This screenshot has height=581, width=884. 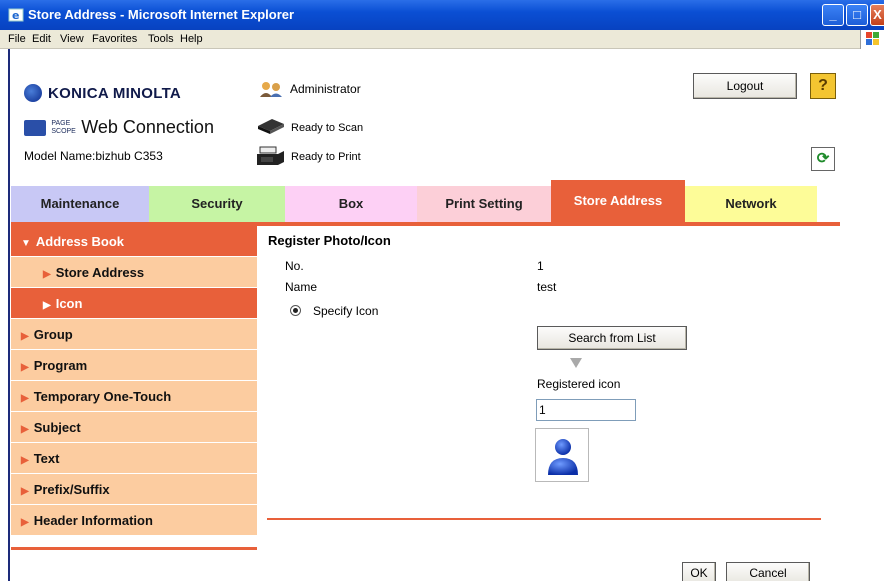 I want to click on refresh-icon: ⟳, so click(x=823, y=159).